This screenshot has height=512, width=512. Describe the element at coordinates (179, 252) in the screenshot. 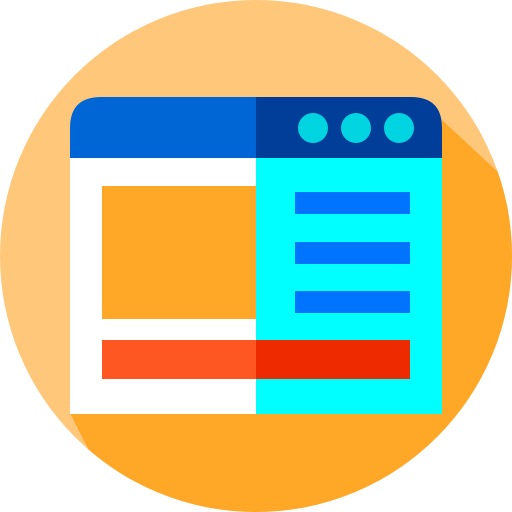

I see `image-placeholder` at that location.